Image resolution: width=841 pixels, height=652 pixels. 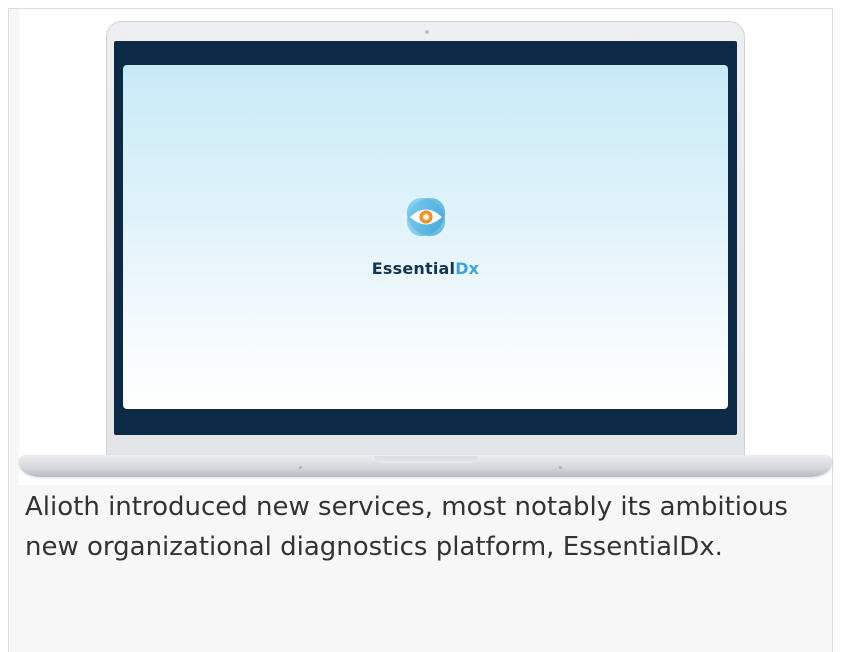 I want to click on eye-icon, so click(x=426, y=217).